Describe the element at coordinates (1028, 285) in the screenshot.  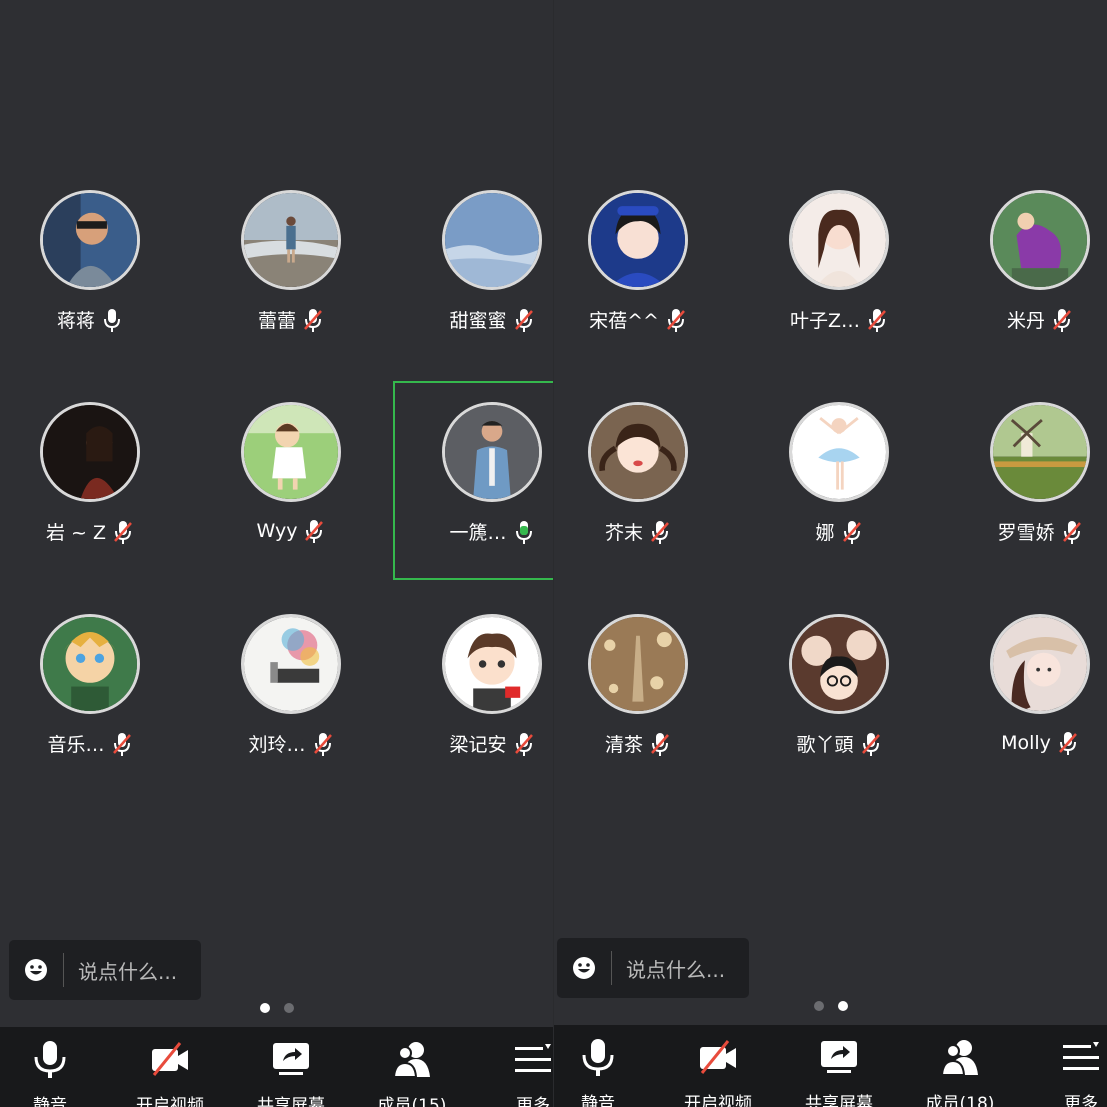
I see `participant-tile: 米丹` at that location.